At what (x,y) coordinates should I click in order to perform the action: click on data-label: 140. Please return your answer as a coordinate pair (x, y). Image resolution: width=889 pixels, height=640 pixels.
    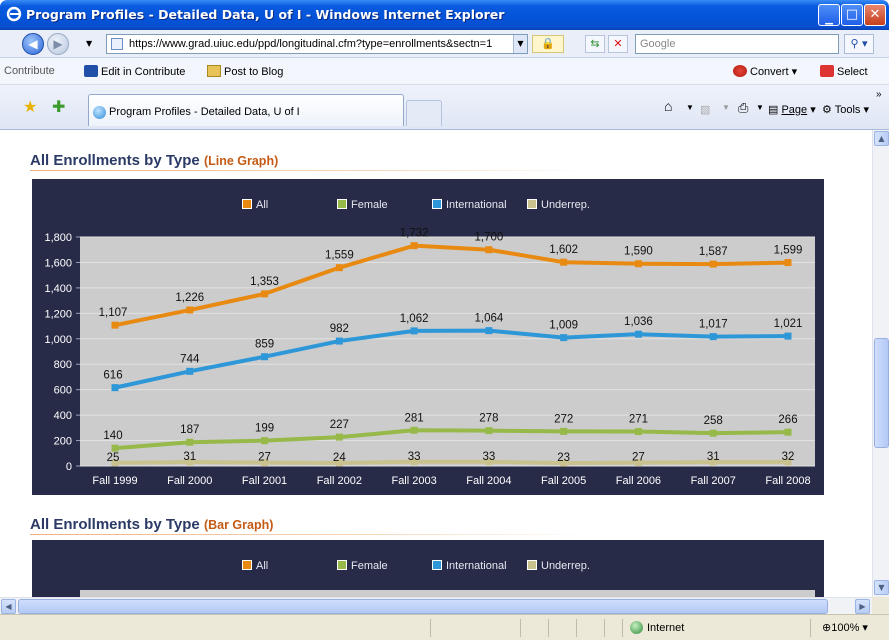
    Looking at the image, I should click on (112, 436).